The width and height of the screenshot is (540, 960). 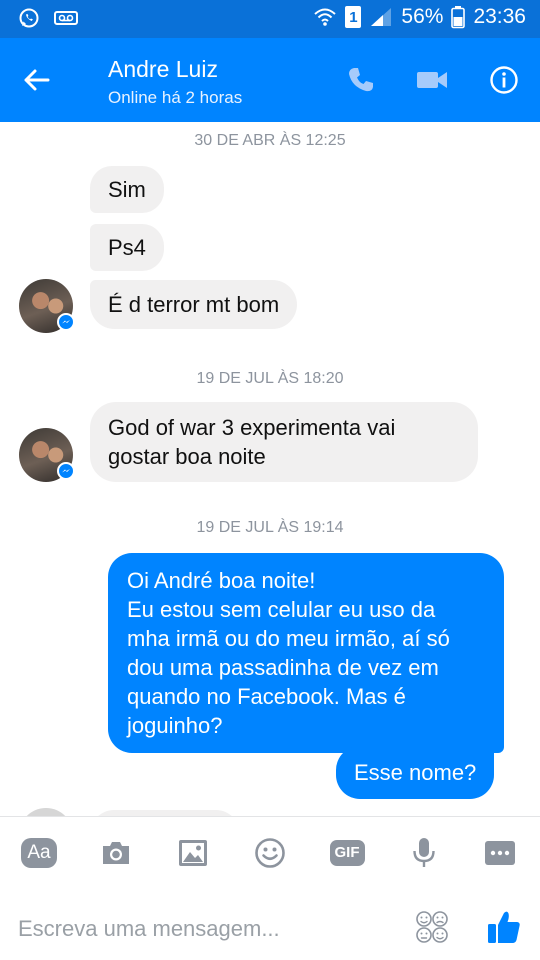 What do you see at coordinates (281, 609) in the screenshot?
I see `message-text-line: Eu estou sem celular eu uso da` at bounding box center [281, 609].